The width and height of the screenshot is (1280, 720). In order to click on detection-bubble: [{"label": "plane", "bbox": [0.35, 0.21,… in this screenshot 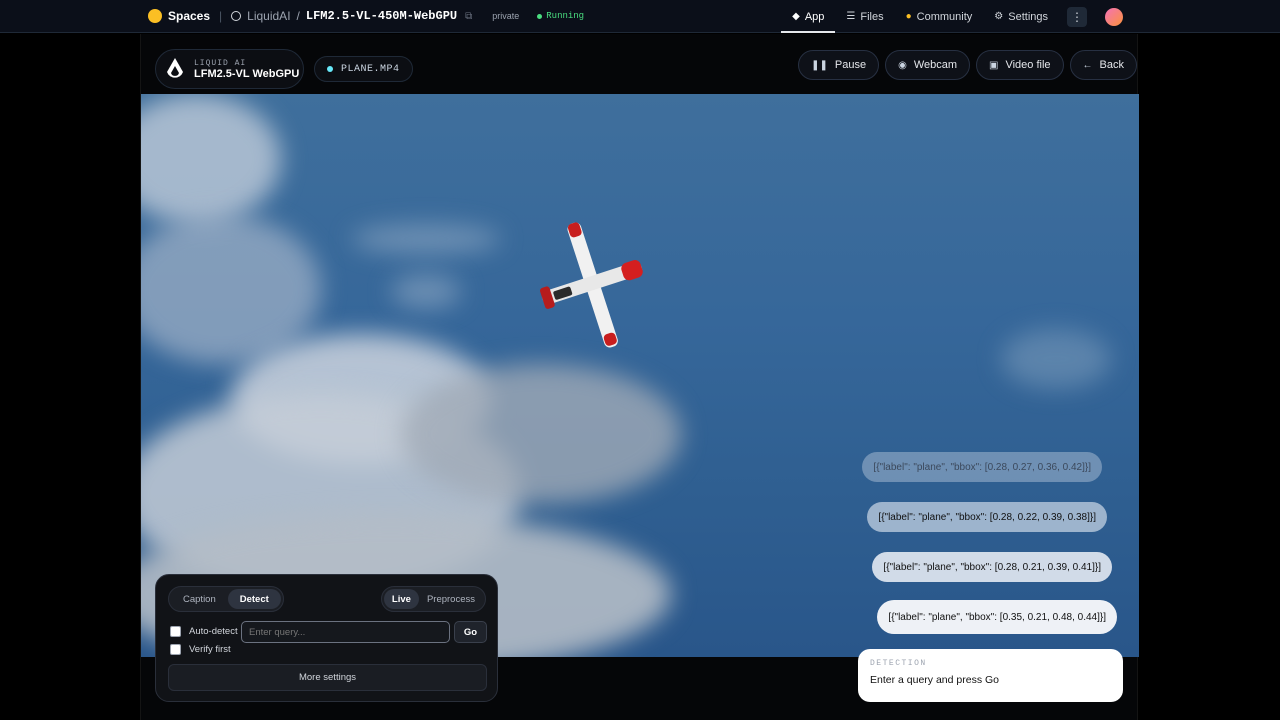, I will do `click(997, 617)`.